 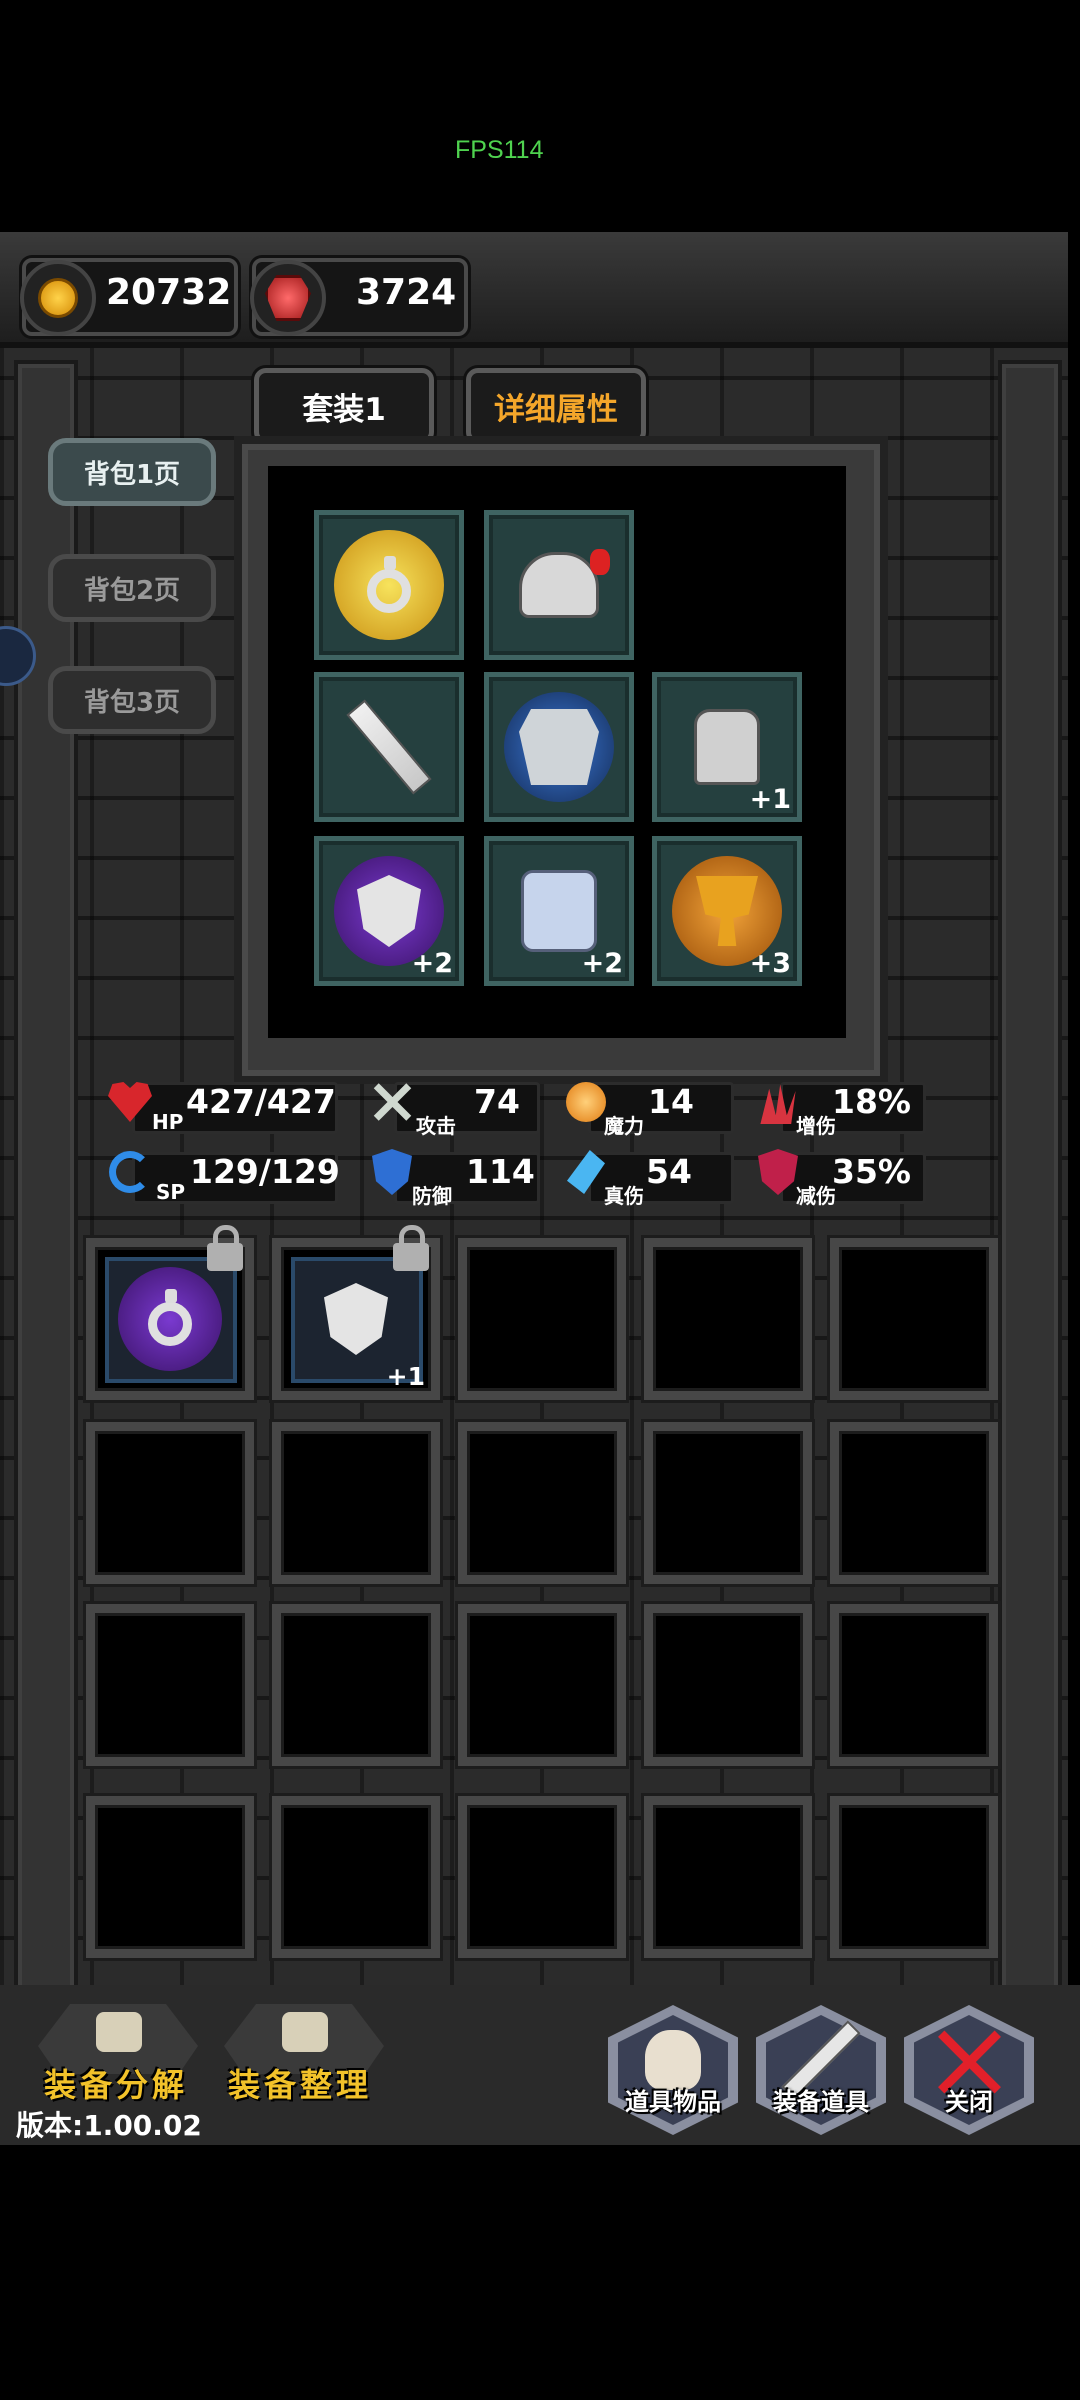 I want to click on magic-value: 14, so click(x=671, y=1101).